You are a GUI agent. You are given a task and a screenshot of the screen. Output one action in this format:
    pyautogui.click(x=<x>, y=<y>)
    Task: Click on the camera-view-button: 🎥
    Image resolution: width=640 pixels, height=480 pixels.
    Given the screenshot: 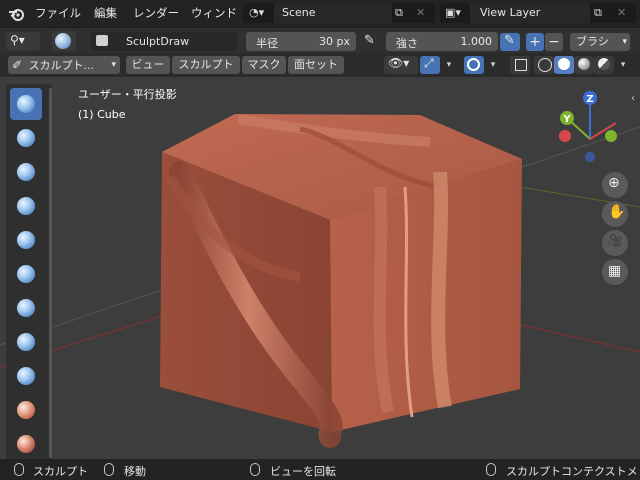 What is the action you would take?
    pyautogui.click(x=615, y=243)
    